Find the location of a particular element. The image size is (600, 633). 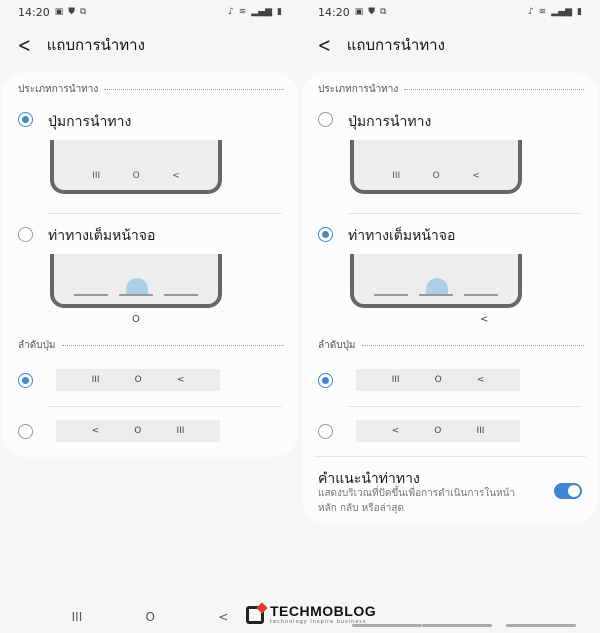

gesture-hints-toggle is located at coordinates (568, 491).